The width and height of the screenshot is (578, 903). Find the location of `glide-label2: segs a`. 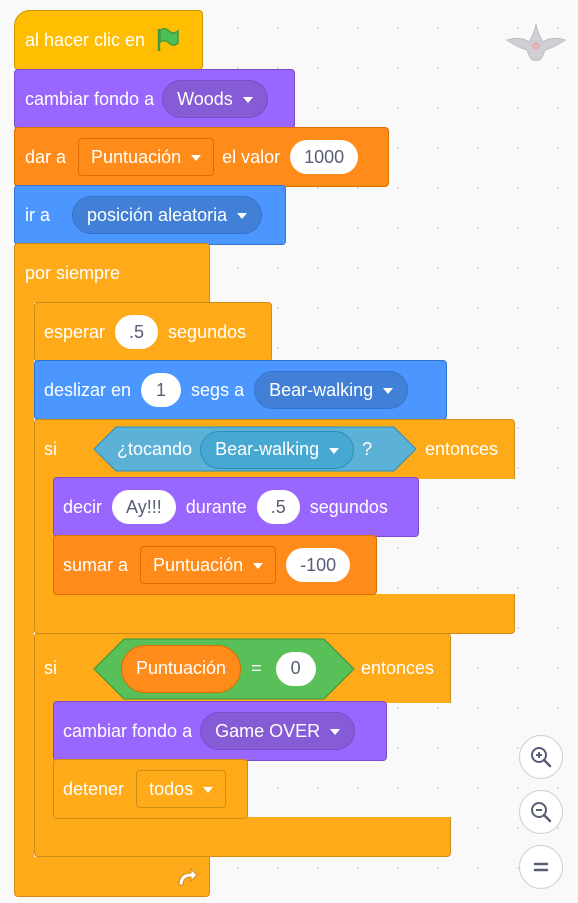

glide-label2: segs a is located at coordinates (218, 389).